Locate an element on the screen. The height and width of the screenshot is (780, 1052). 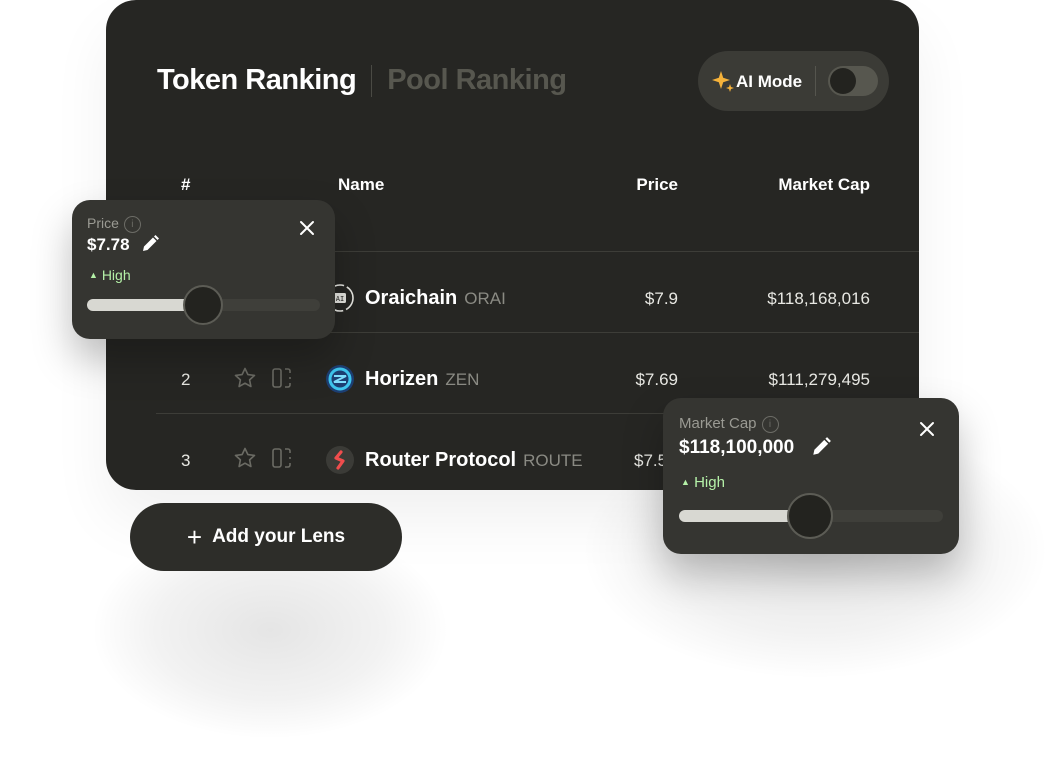
toggle-knob is located at coordinates (843, 81).